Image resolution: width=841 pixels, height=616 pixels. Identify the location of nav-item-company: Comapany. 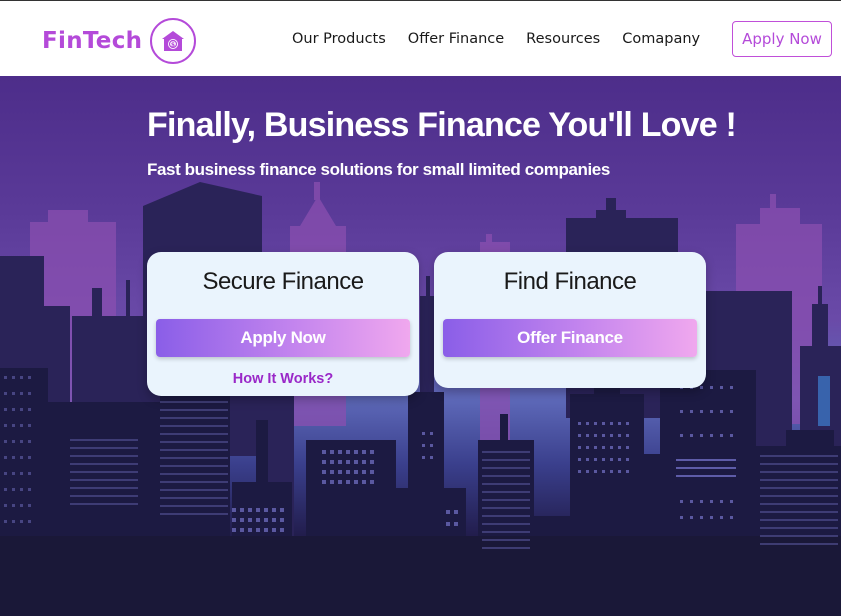
(661, 39).